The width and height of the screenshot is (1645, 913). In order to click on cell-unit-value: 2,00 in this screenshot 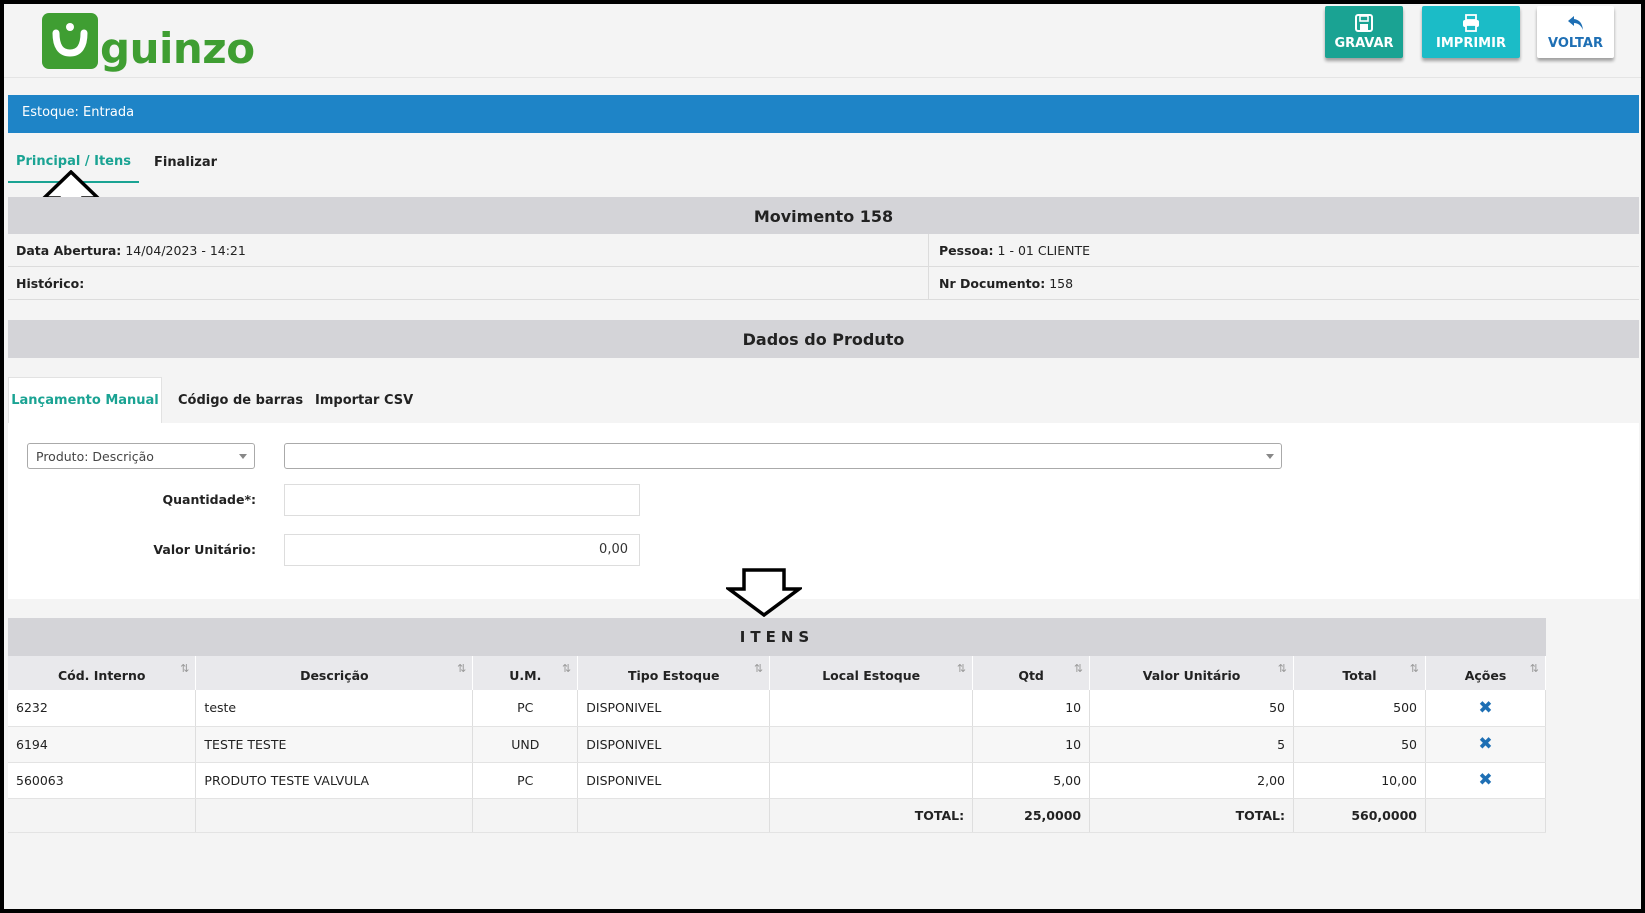, I will do `click(1192, 780)`.